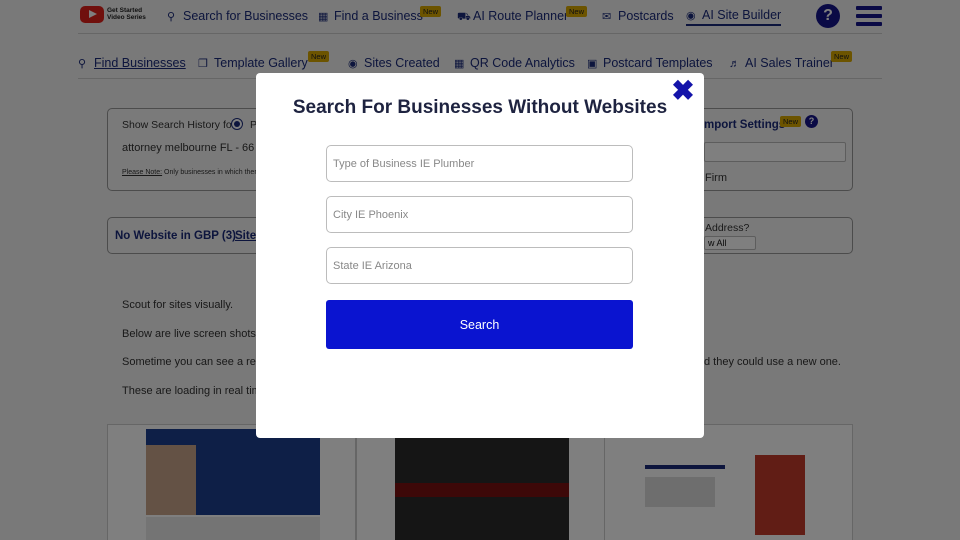  Describe the element at coordinates (479, 163) in the screenshot. I see `business-type-input` at that location.